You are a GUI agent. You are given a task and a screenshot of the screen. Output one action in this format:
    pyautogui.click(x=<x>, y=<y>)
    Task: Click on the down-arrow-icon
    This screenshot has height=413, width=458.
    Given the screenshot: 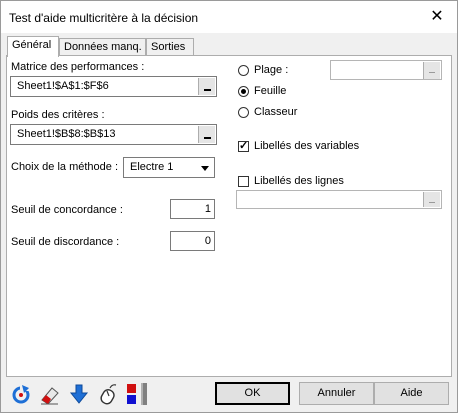 What is the action you would take?
    pyautogui.click(x=79, y=394)
    